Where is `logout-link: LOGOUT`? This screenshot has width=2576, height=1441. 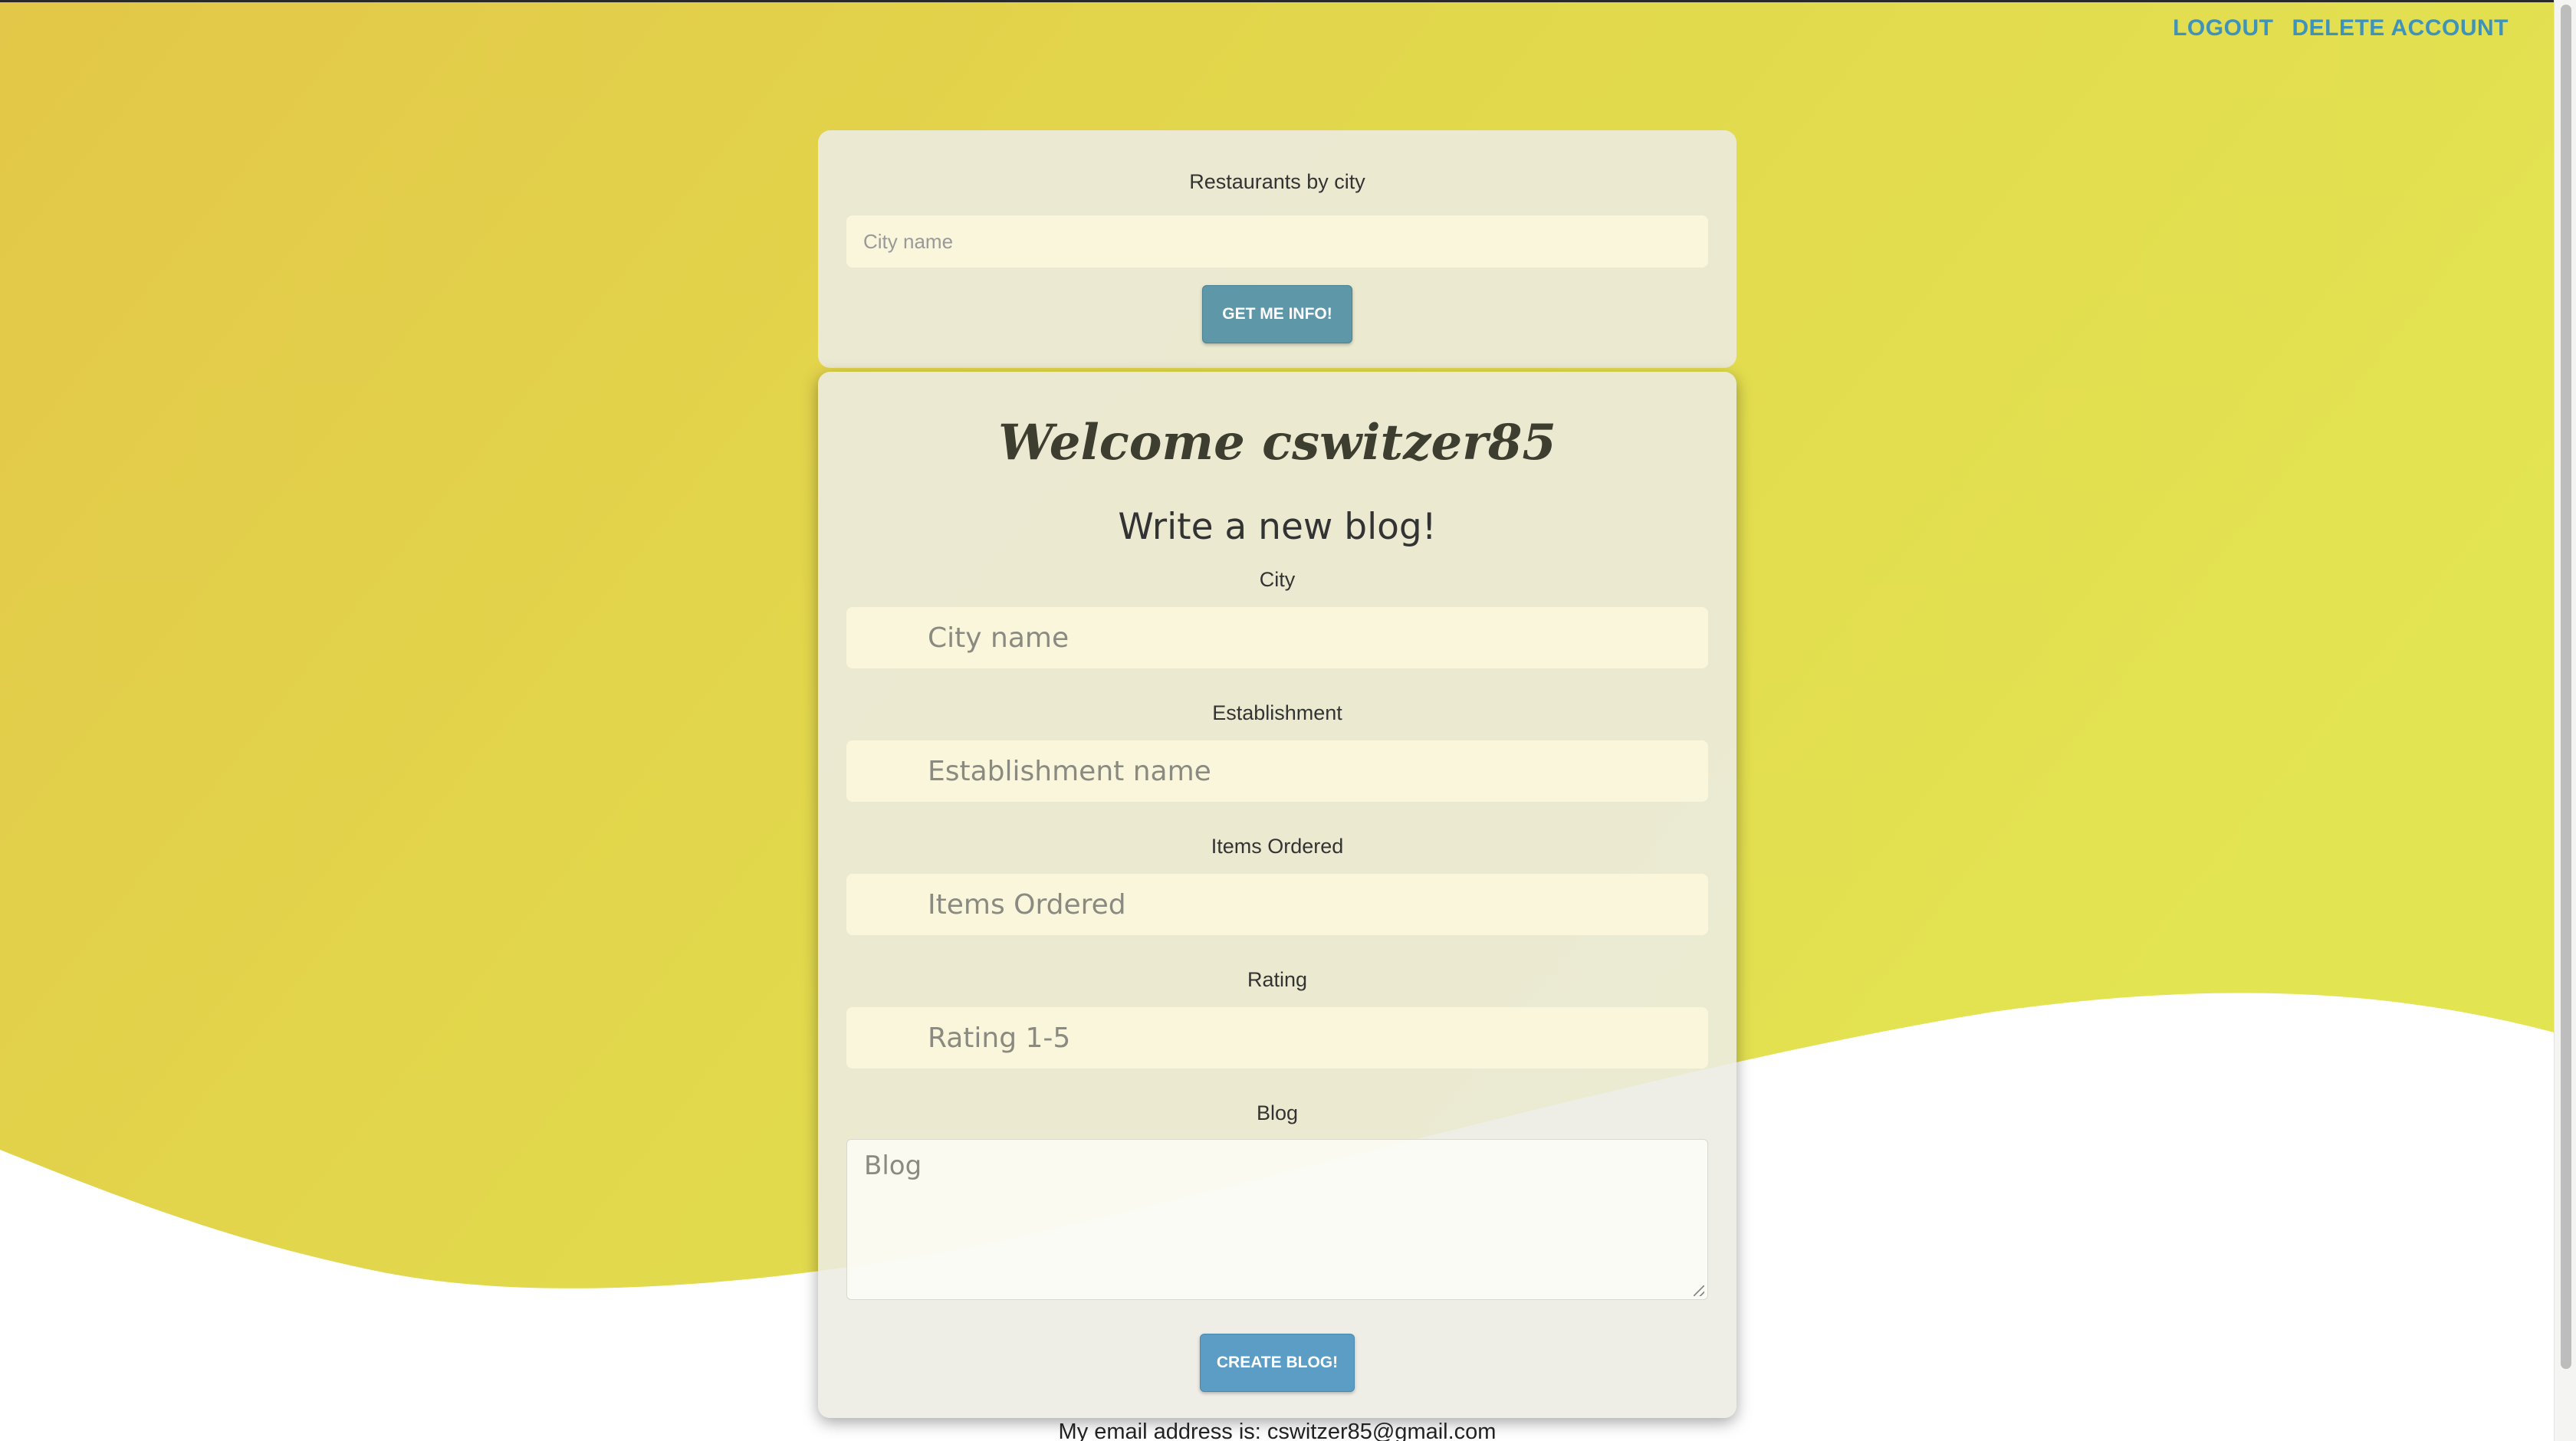 logout-link: LOGOUT is located at coordinates (2223, 28).